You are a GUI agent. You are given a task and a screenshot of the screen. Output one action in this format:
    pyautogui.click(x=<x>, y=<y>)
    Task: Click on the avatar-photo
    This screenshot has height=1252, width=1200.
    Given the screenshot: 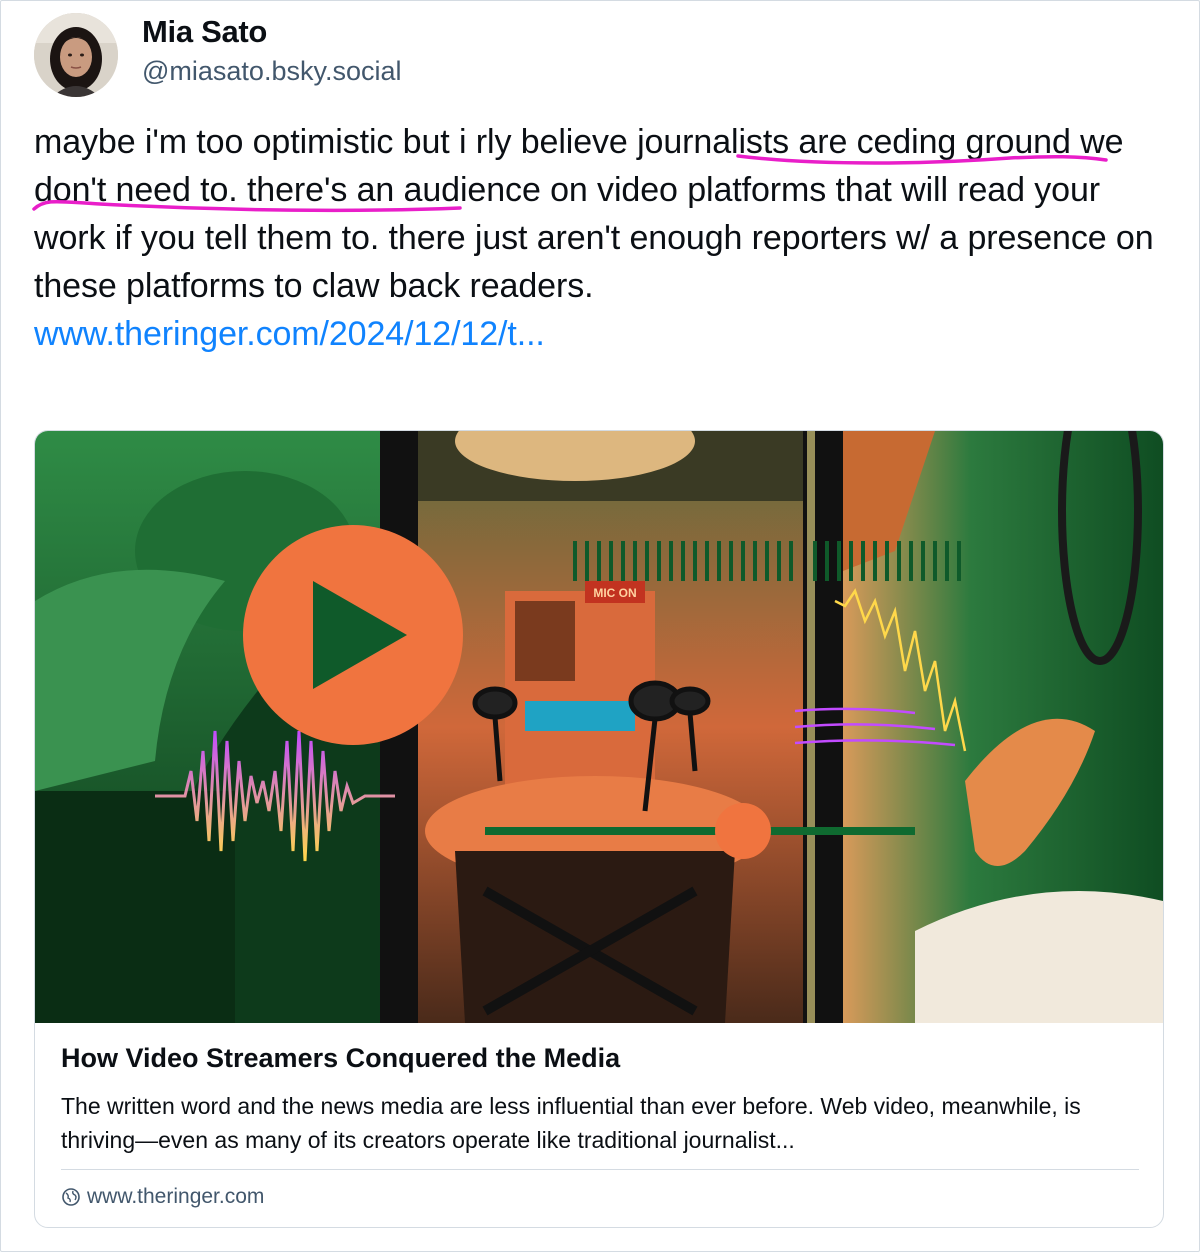 What is the action you would take?
    pyautogui.click(x=76, y=55)
    